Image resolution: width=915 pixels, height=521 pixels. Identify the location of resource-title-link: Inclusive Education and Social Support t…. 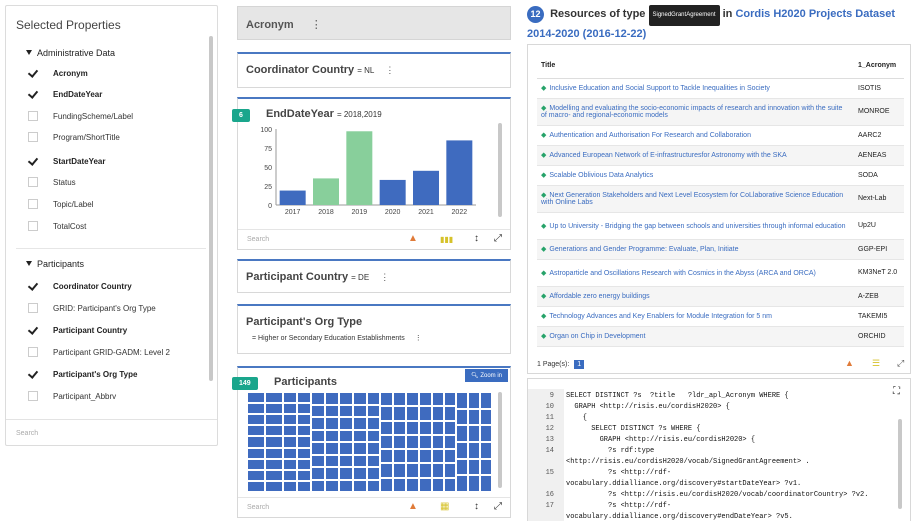
(659, 88).